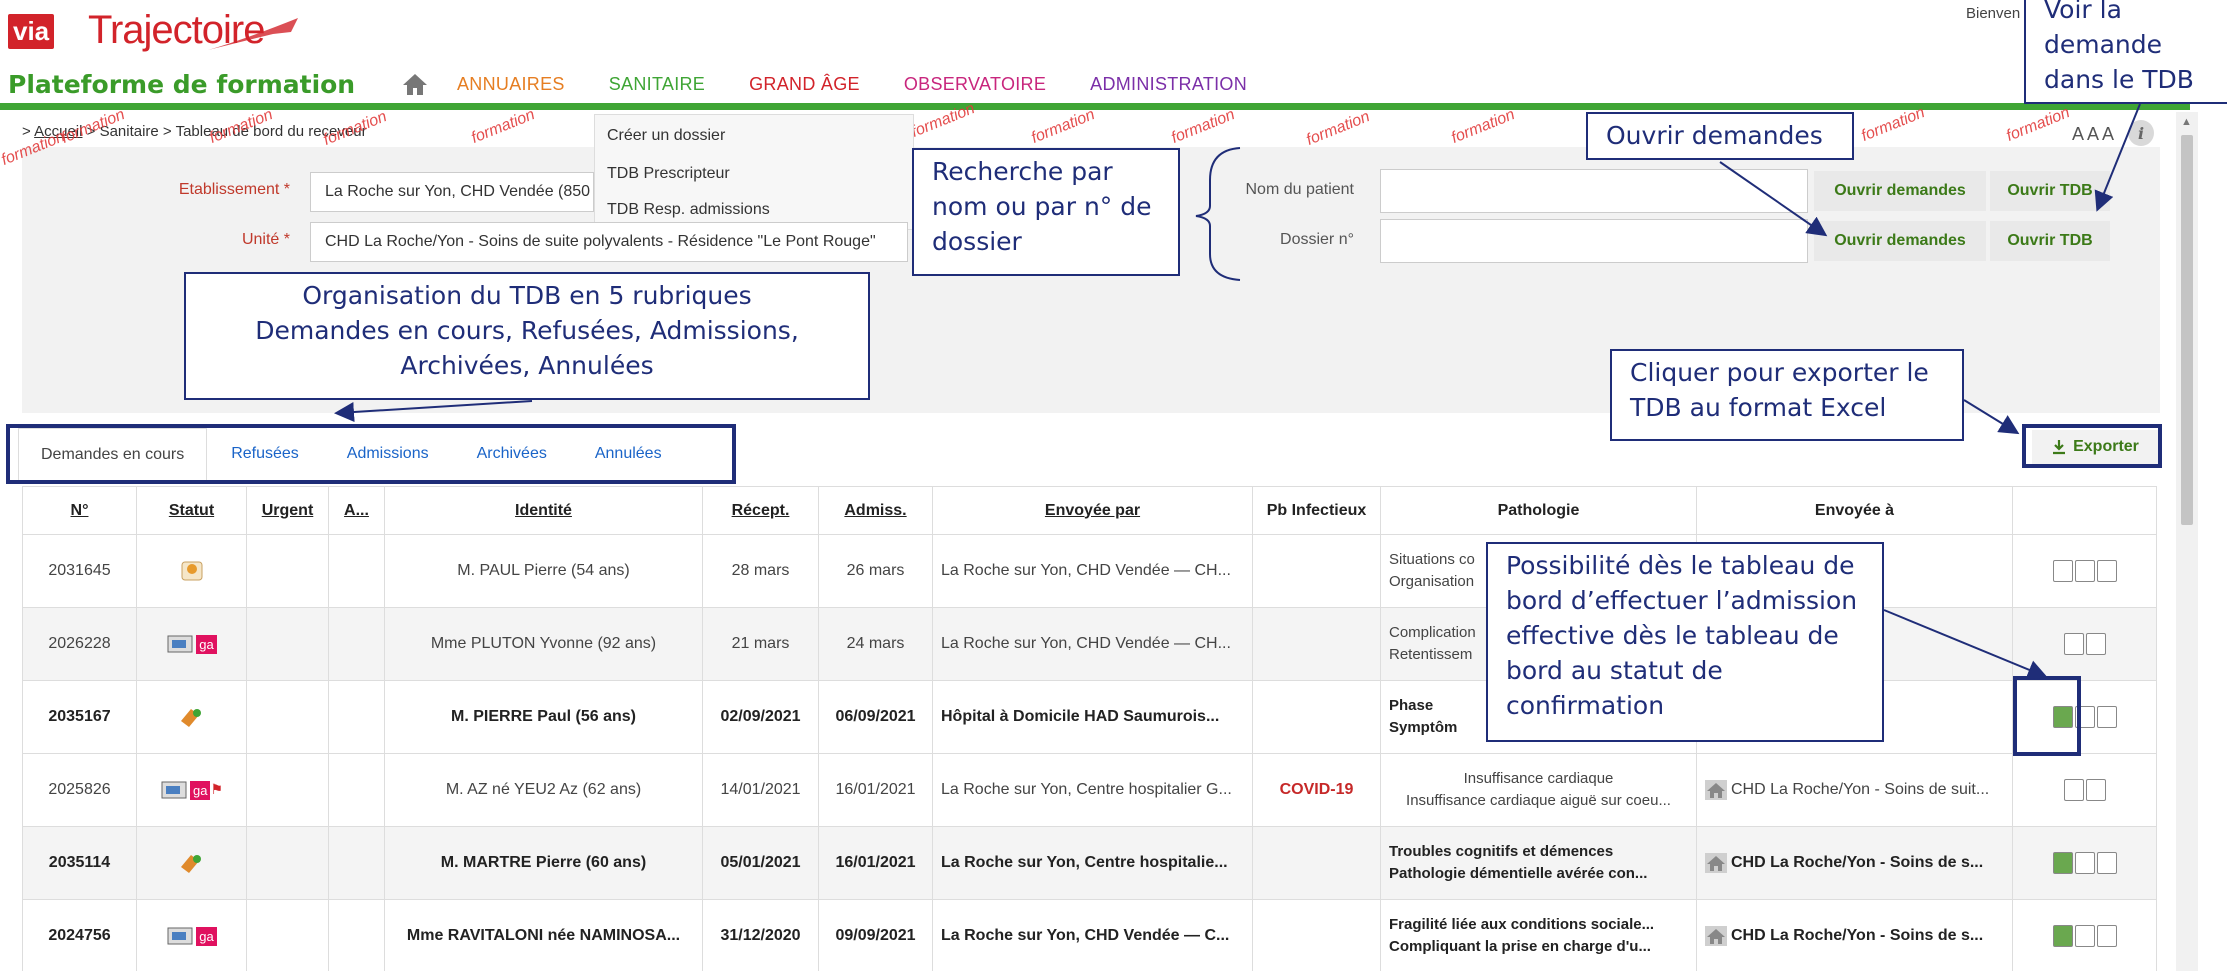 The width and height of the screenshot is (2227, 971). What do you see at coordinates (2117, 157) in the screenshot?
I see `arrow-voir-demande` at bounding box center [2117, 157].